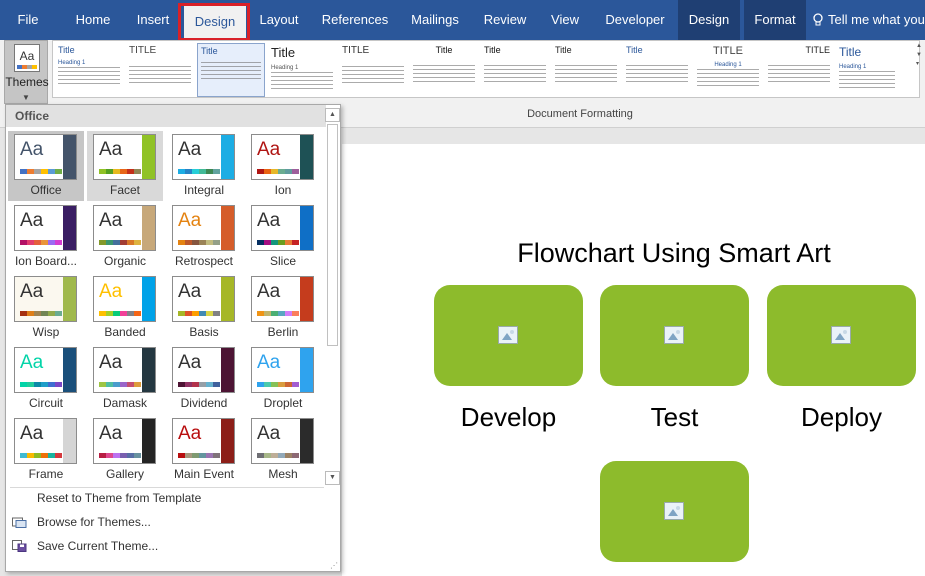 Image resolution: width=925 pixels, height=576 pixels. I want to click on theme-item: Aa Basis, so click(204, 308).